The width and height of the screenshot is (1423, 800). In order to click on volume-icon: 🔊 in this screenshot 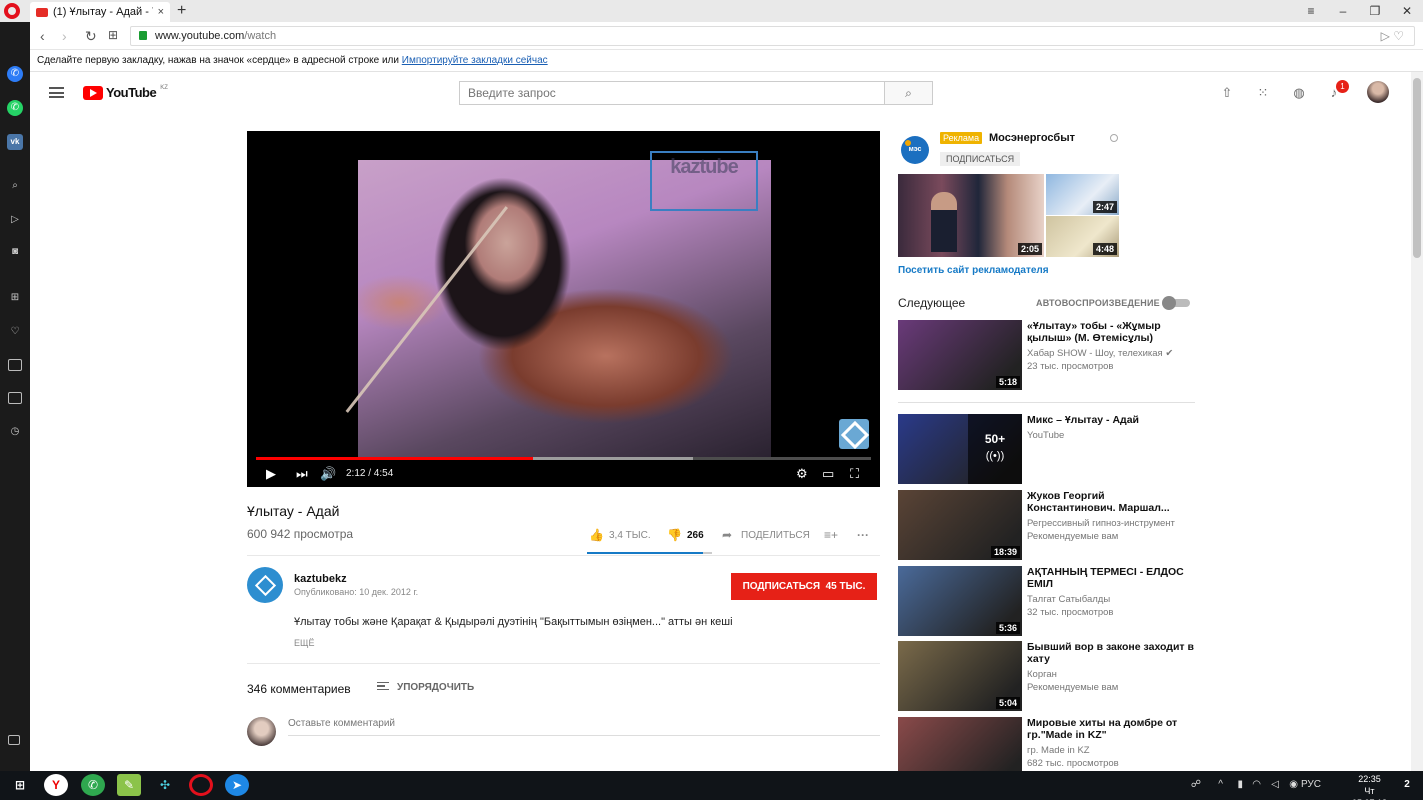, I will do `click(328, 474)`.